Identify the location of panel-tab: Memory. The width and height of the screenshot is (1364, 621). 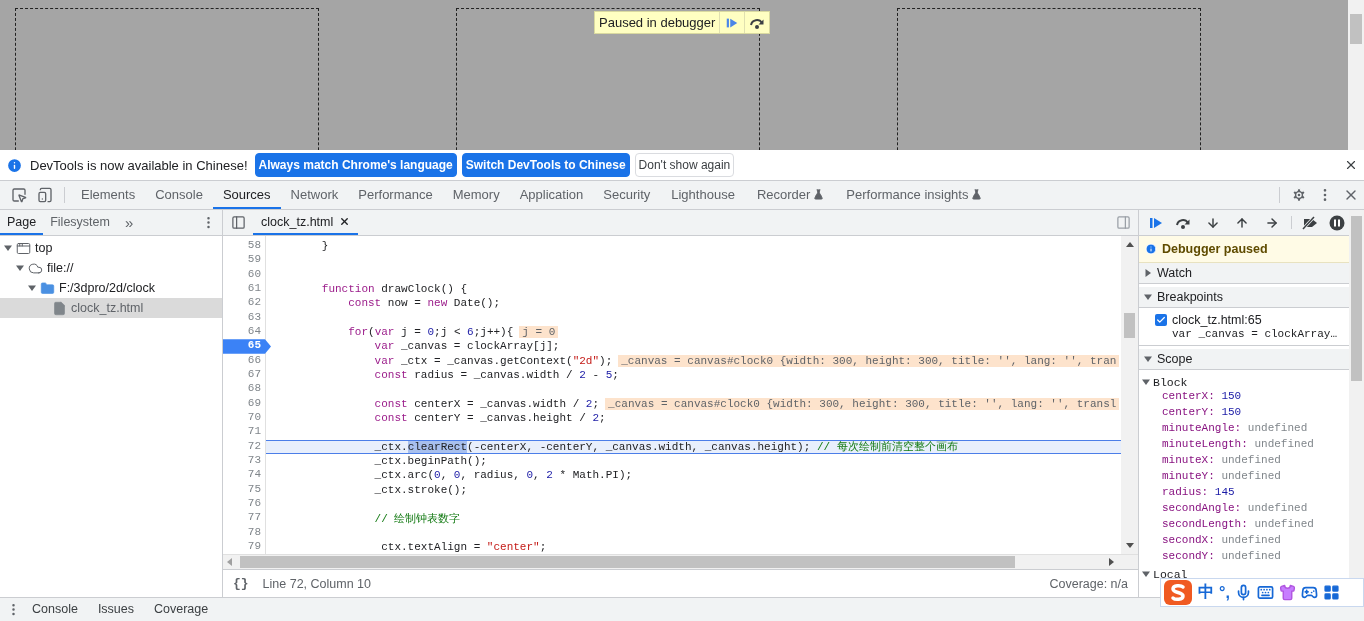
(476, 195).